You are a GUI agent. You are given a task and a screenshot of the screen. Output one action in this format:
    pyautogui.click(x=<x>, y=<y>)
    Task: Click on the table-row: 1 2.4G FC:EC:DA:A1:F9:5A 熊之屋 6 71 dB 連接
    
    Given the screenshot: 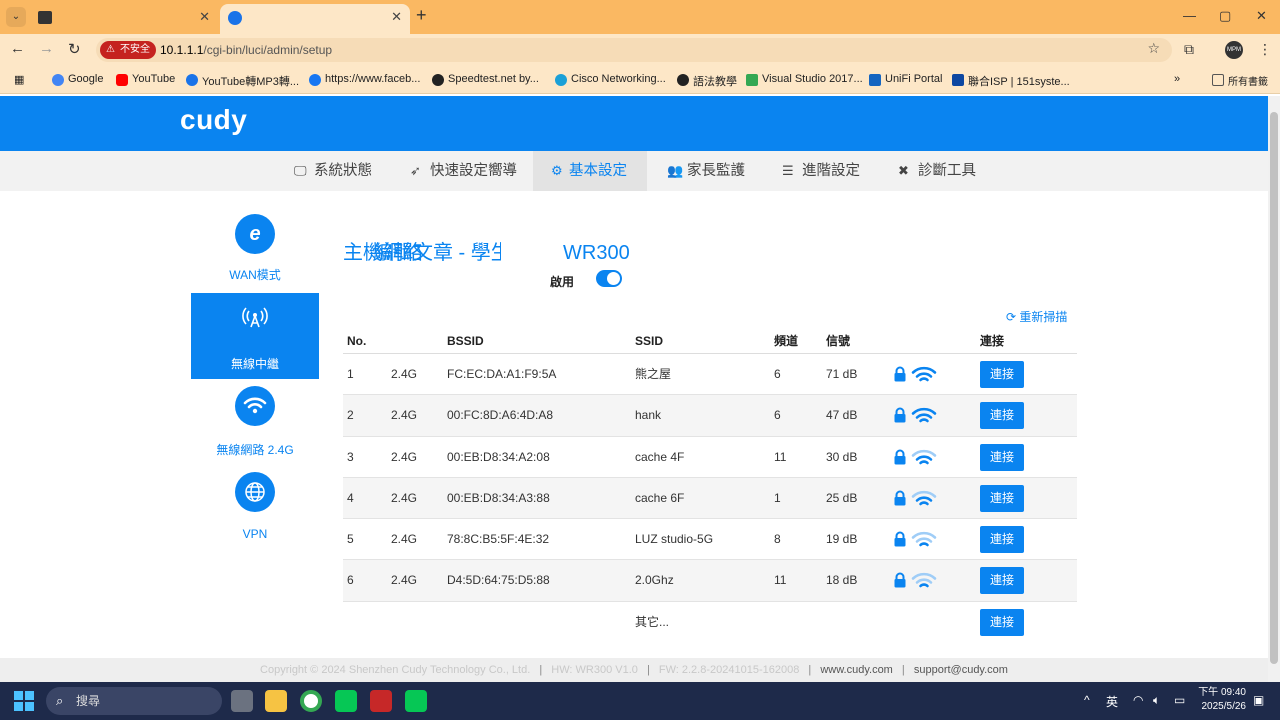 What is the action you would take?
    pyautogui.click(x=710, y=375)
    